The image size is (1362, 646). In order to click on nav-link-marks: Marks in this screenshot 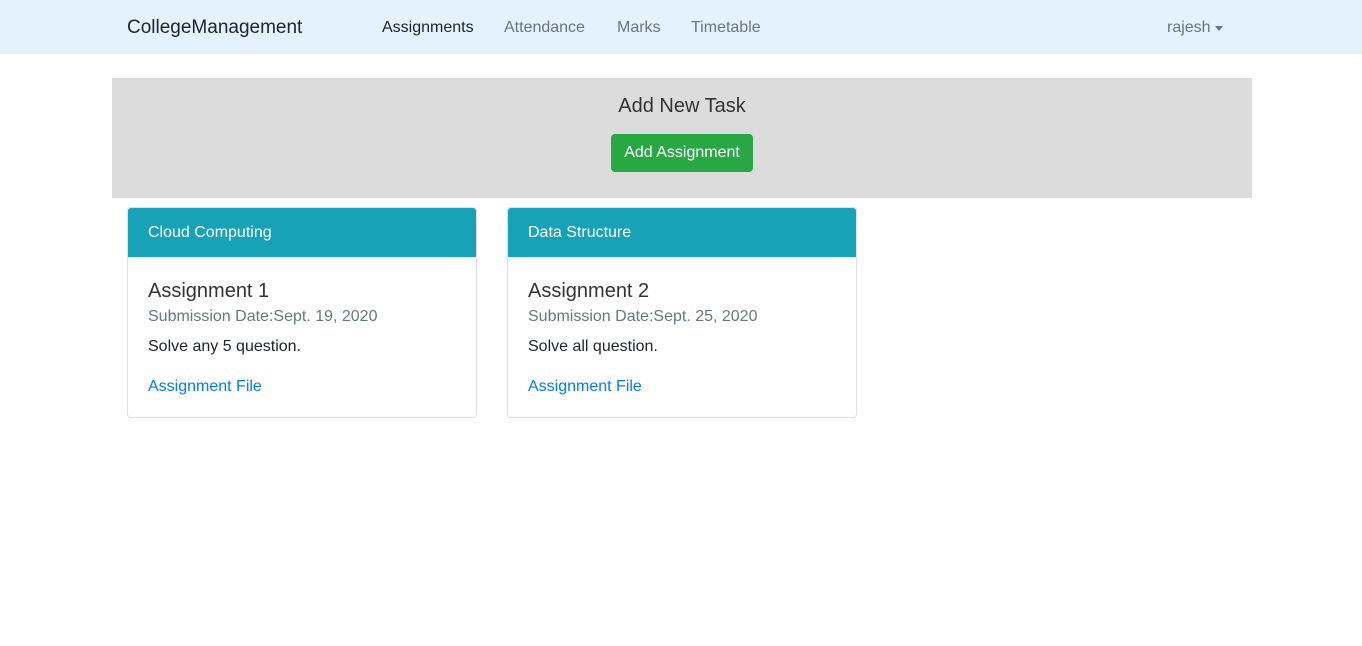, I will do `click(639, 28)`.